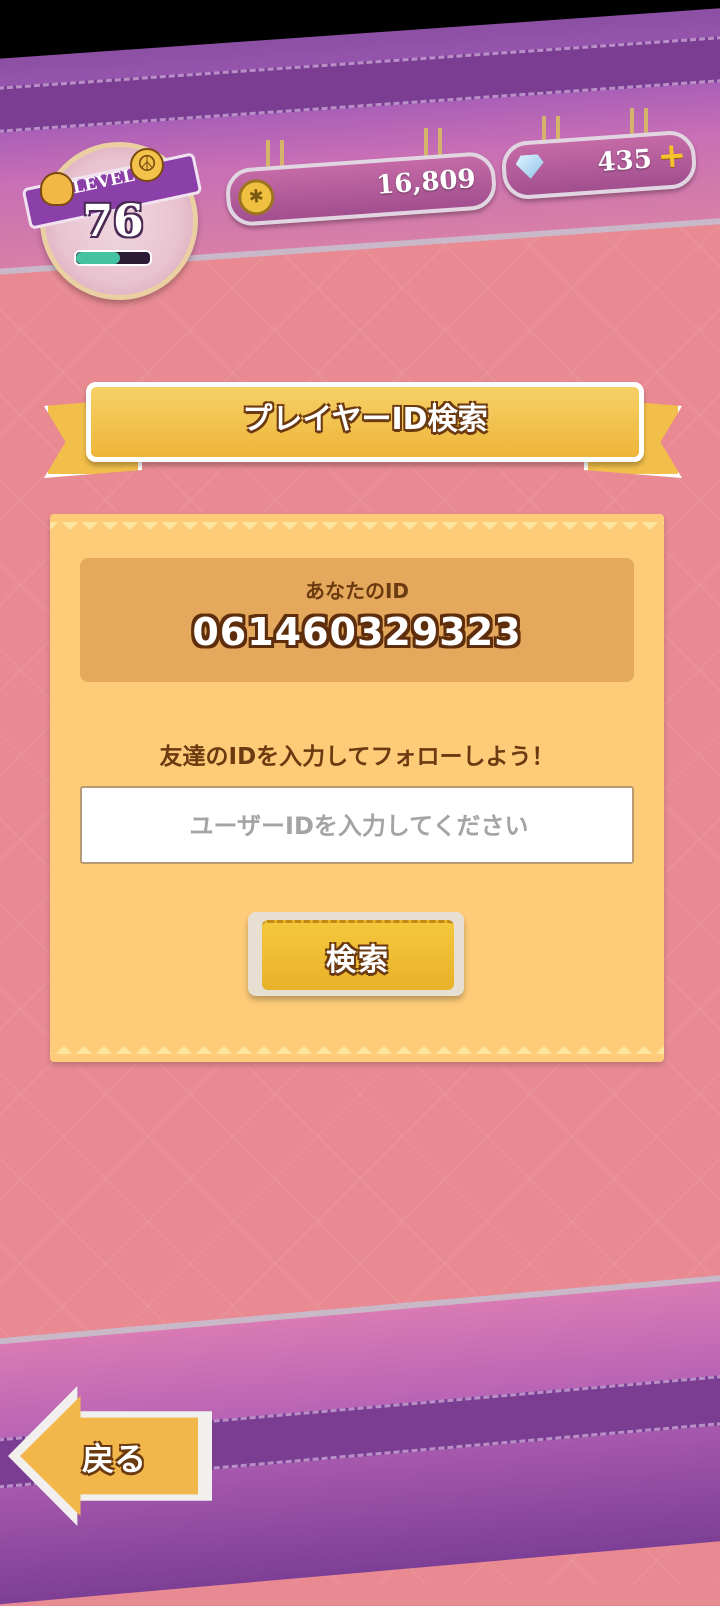  I want to click on level-number: 76, so click(113, 221).